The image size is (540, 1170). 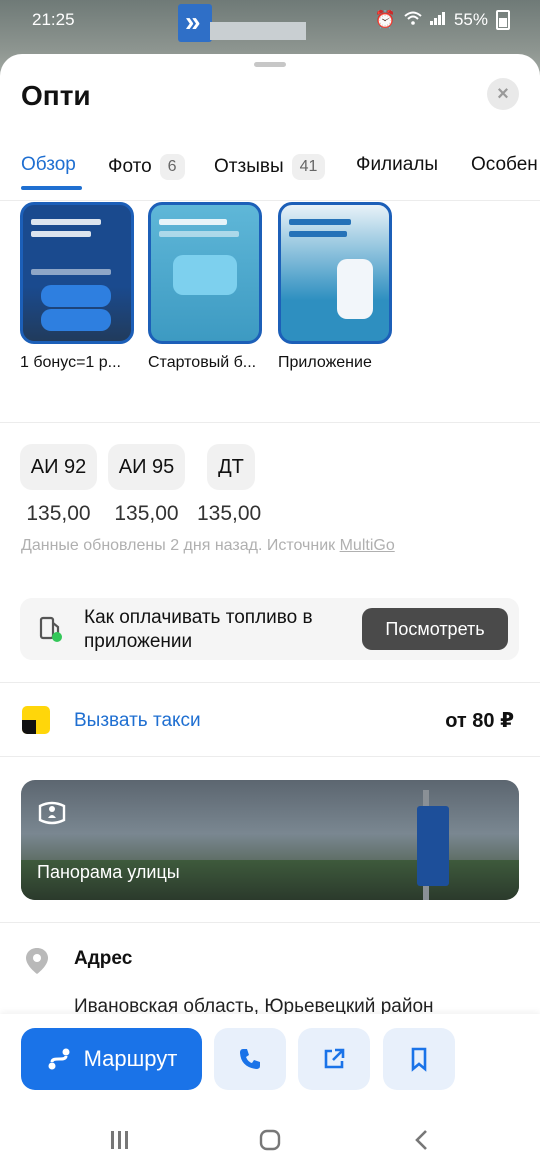 I want to click on call-button, so click(x=250, y=1059).